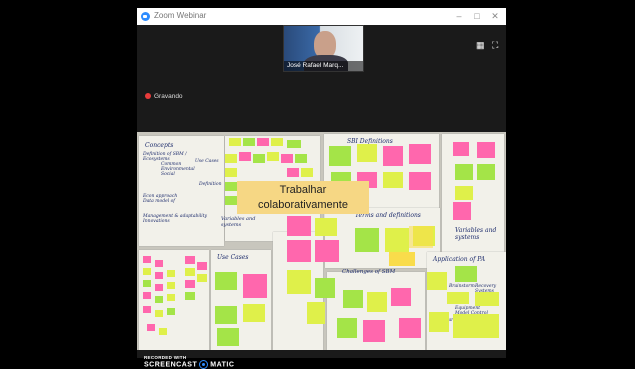 The height and width of the screenshot is (369, 635). I want to click on watermark-brand-left: SCREENCAST, so click(171, 365).